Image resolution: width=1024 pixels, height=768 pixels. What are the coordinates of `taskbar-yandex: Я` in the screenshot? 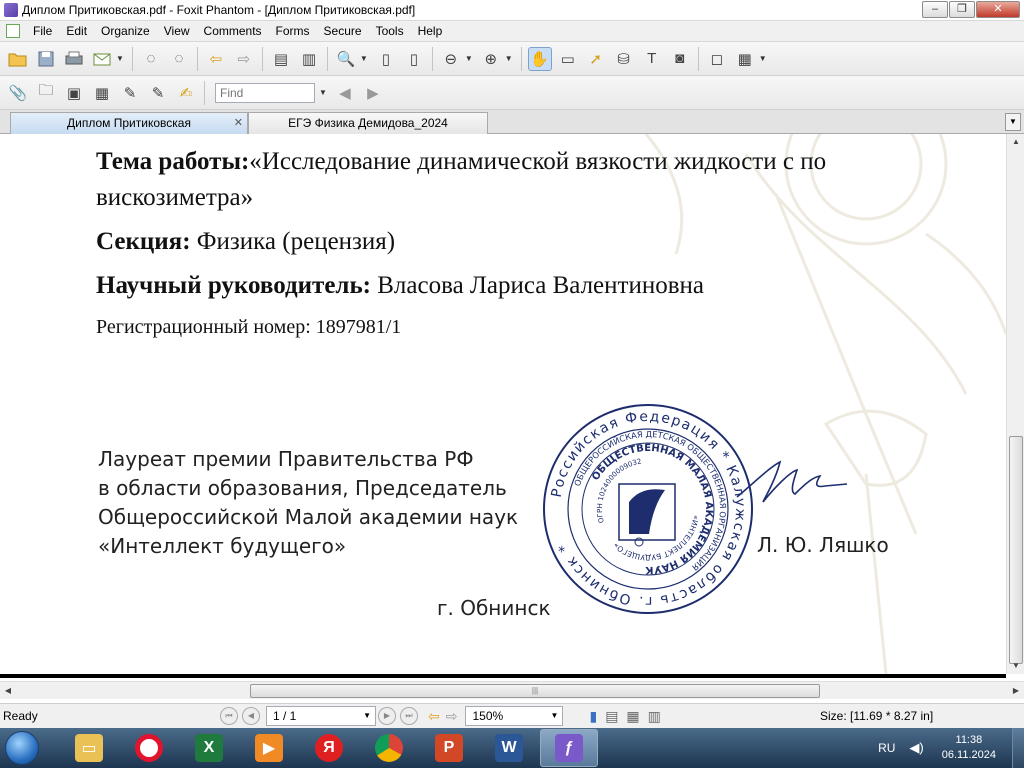 It's located at (329, 748).